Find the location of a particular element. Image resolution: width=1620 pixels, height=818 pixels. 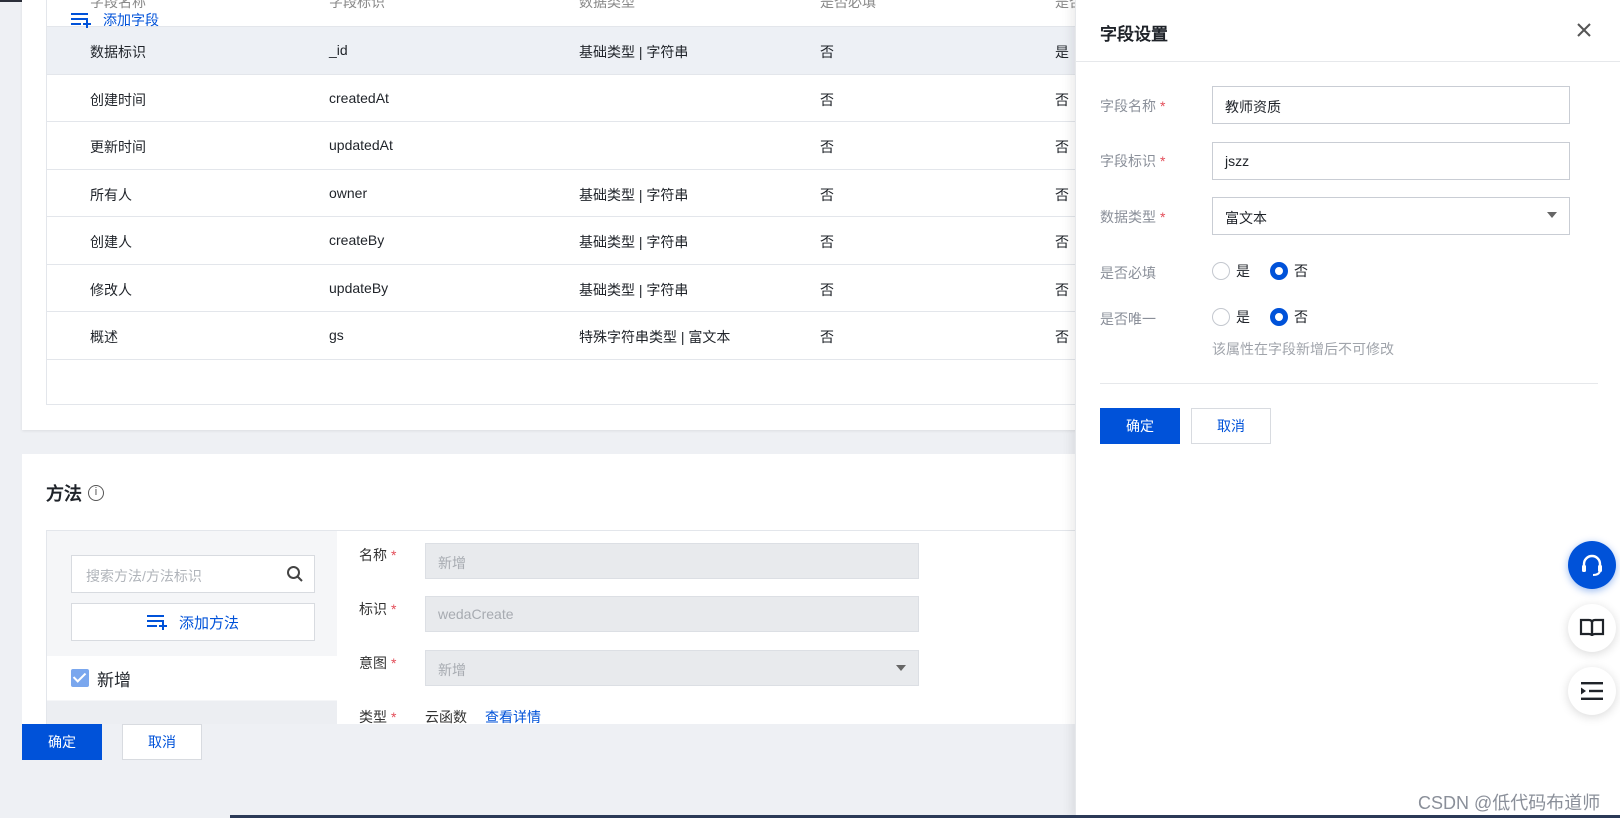

cell-key: updatedAt is located at coordinates (361, 145).